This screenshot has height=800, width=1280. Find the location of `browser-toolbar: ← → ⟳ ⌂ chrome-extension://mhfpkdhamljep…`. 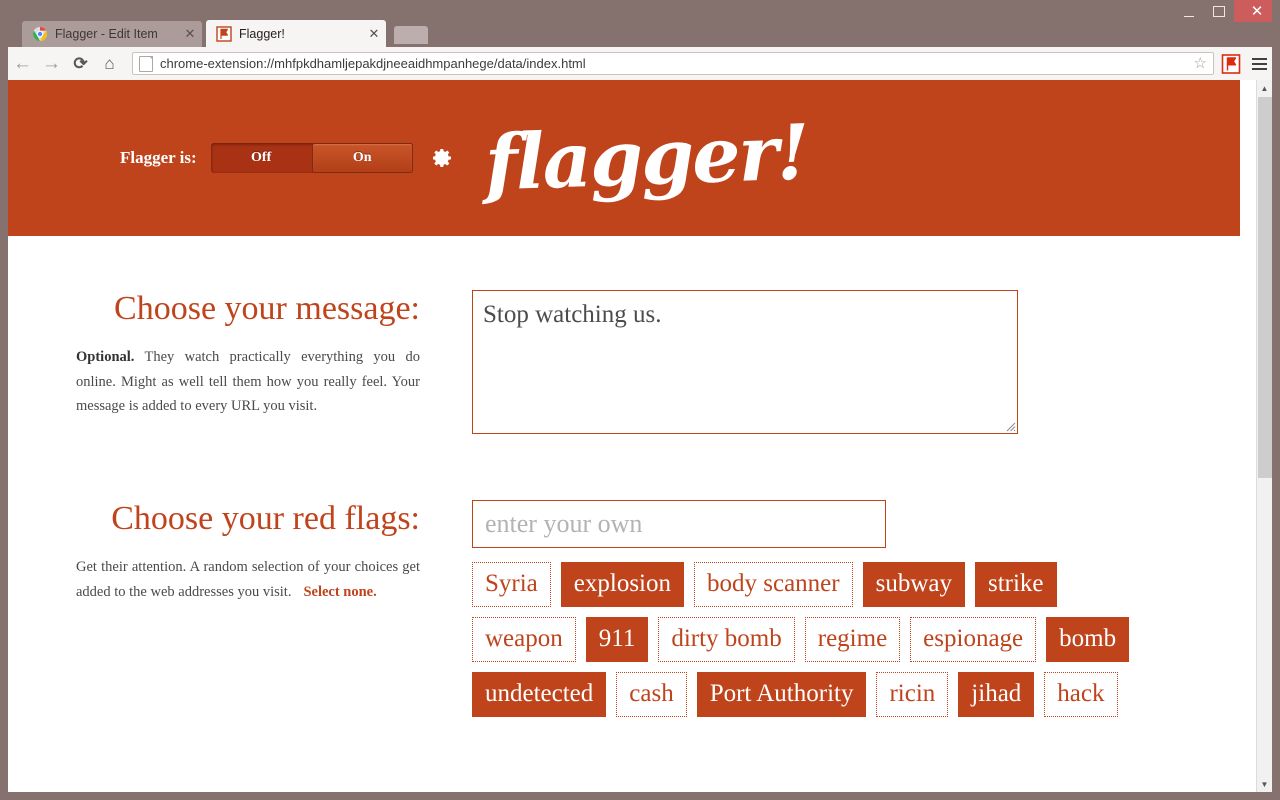

browser-toolbar: ← → ⟳ ⌂ chrome-extension://mhfpkdhamljep… is located at coordinates (640, 63).